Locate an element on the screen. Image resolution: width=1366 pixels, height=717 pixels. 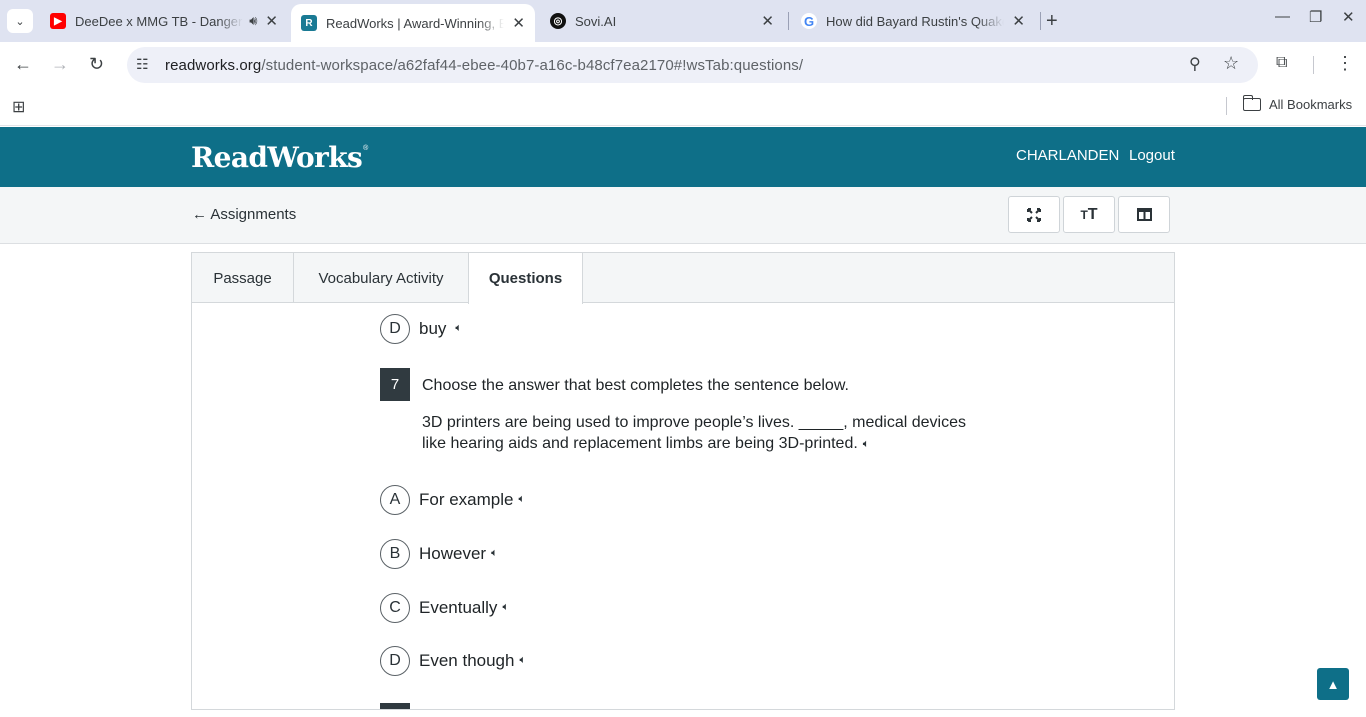
split-view-icon is located at coordinates (1144, 214).